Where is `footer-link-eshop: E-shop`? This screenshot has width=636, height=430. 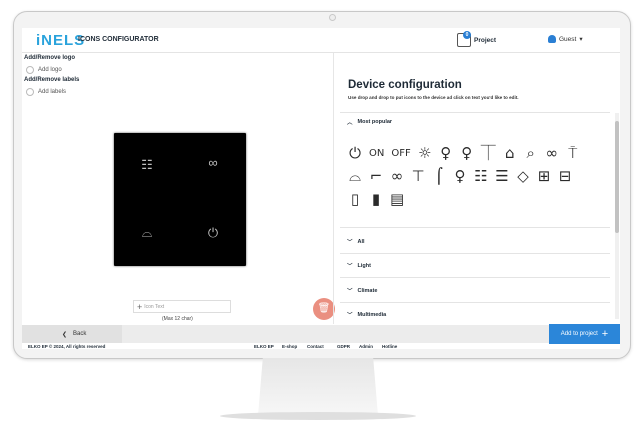
footer-link-eshop: E-shop is located at coordinates (289, 346).